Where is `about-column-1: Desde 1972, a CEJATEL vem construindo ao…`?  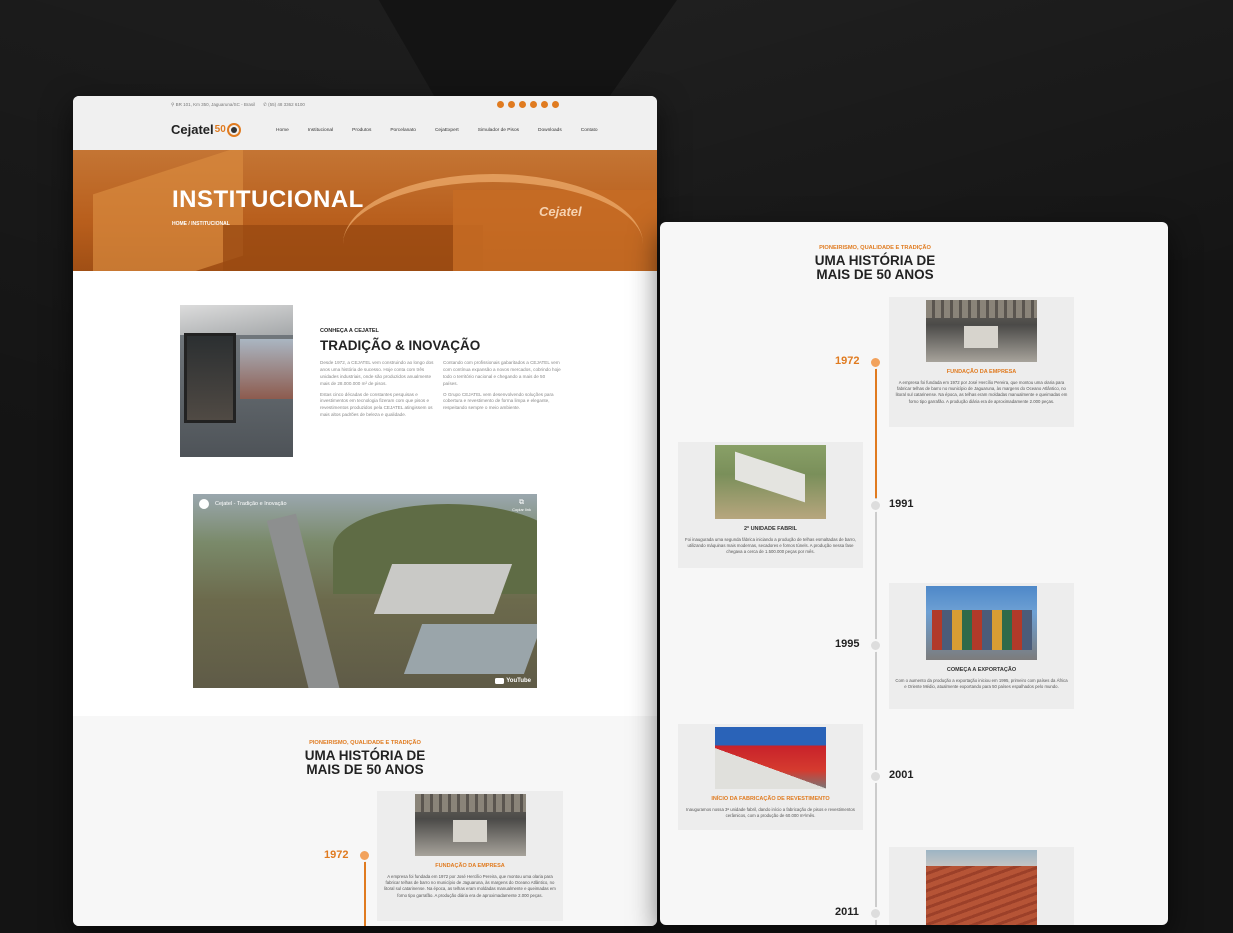 about-column-1: Desde 1972, a CEJATEL vem construindo ao… is located at coordinates (379, 391).